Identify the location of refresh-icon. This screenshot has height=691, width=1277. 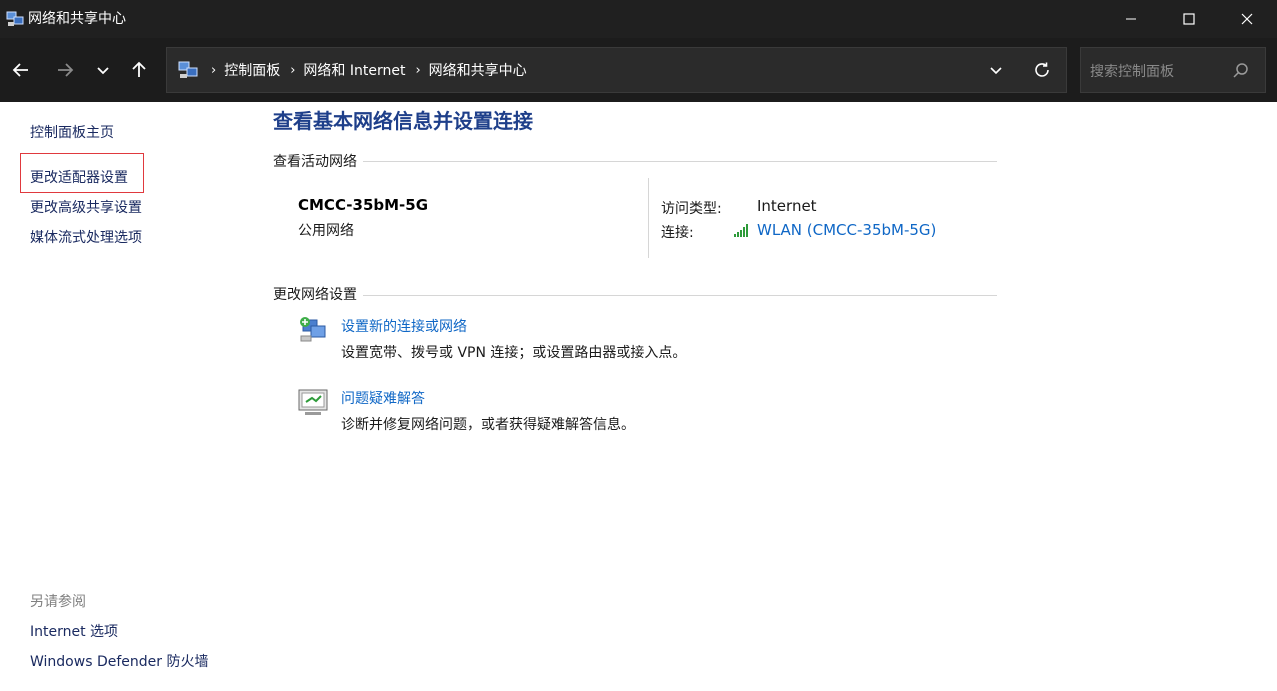
(1042, 69).